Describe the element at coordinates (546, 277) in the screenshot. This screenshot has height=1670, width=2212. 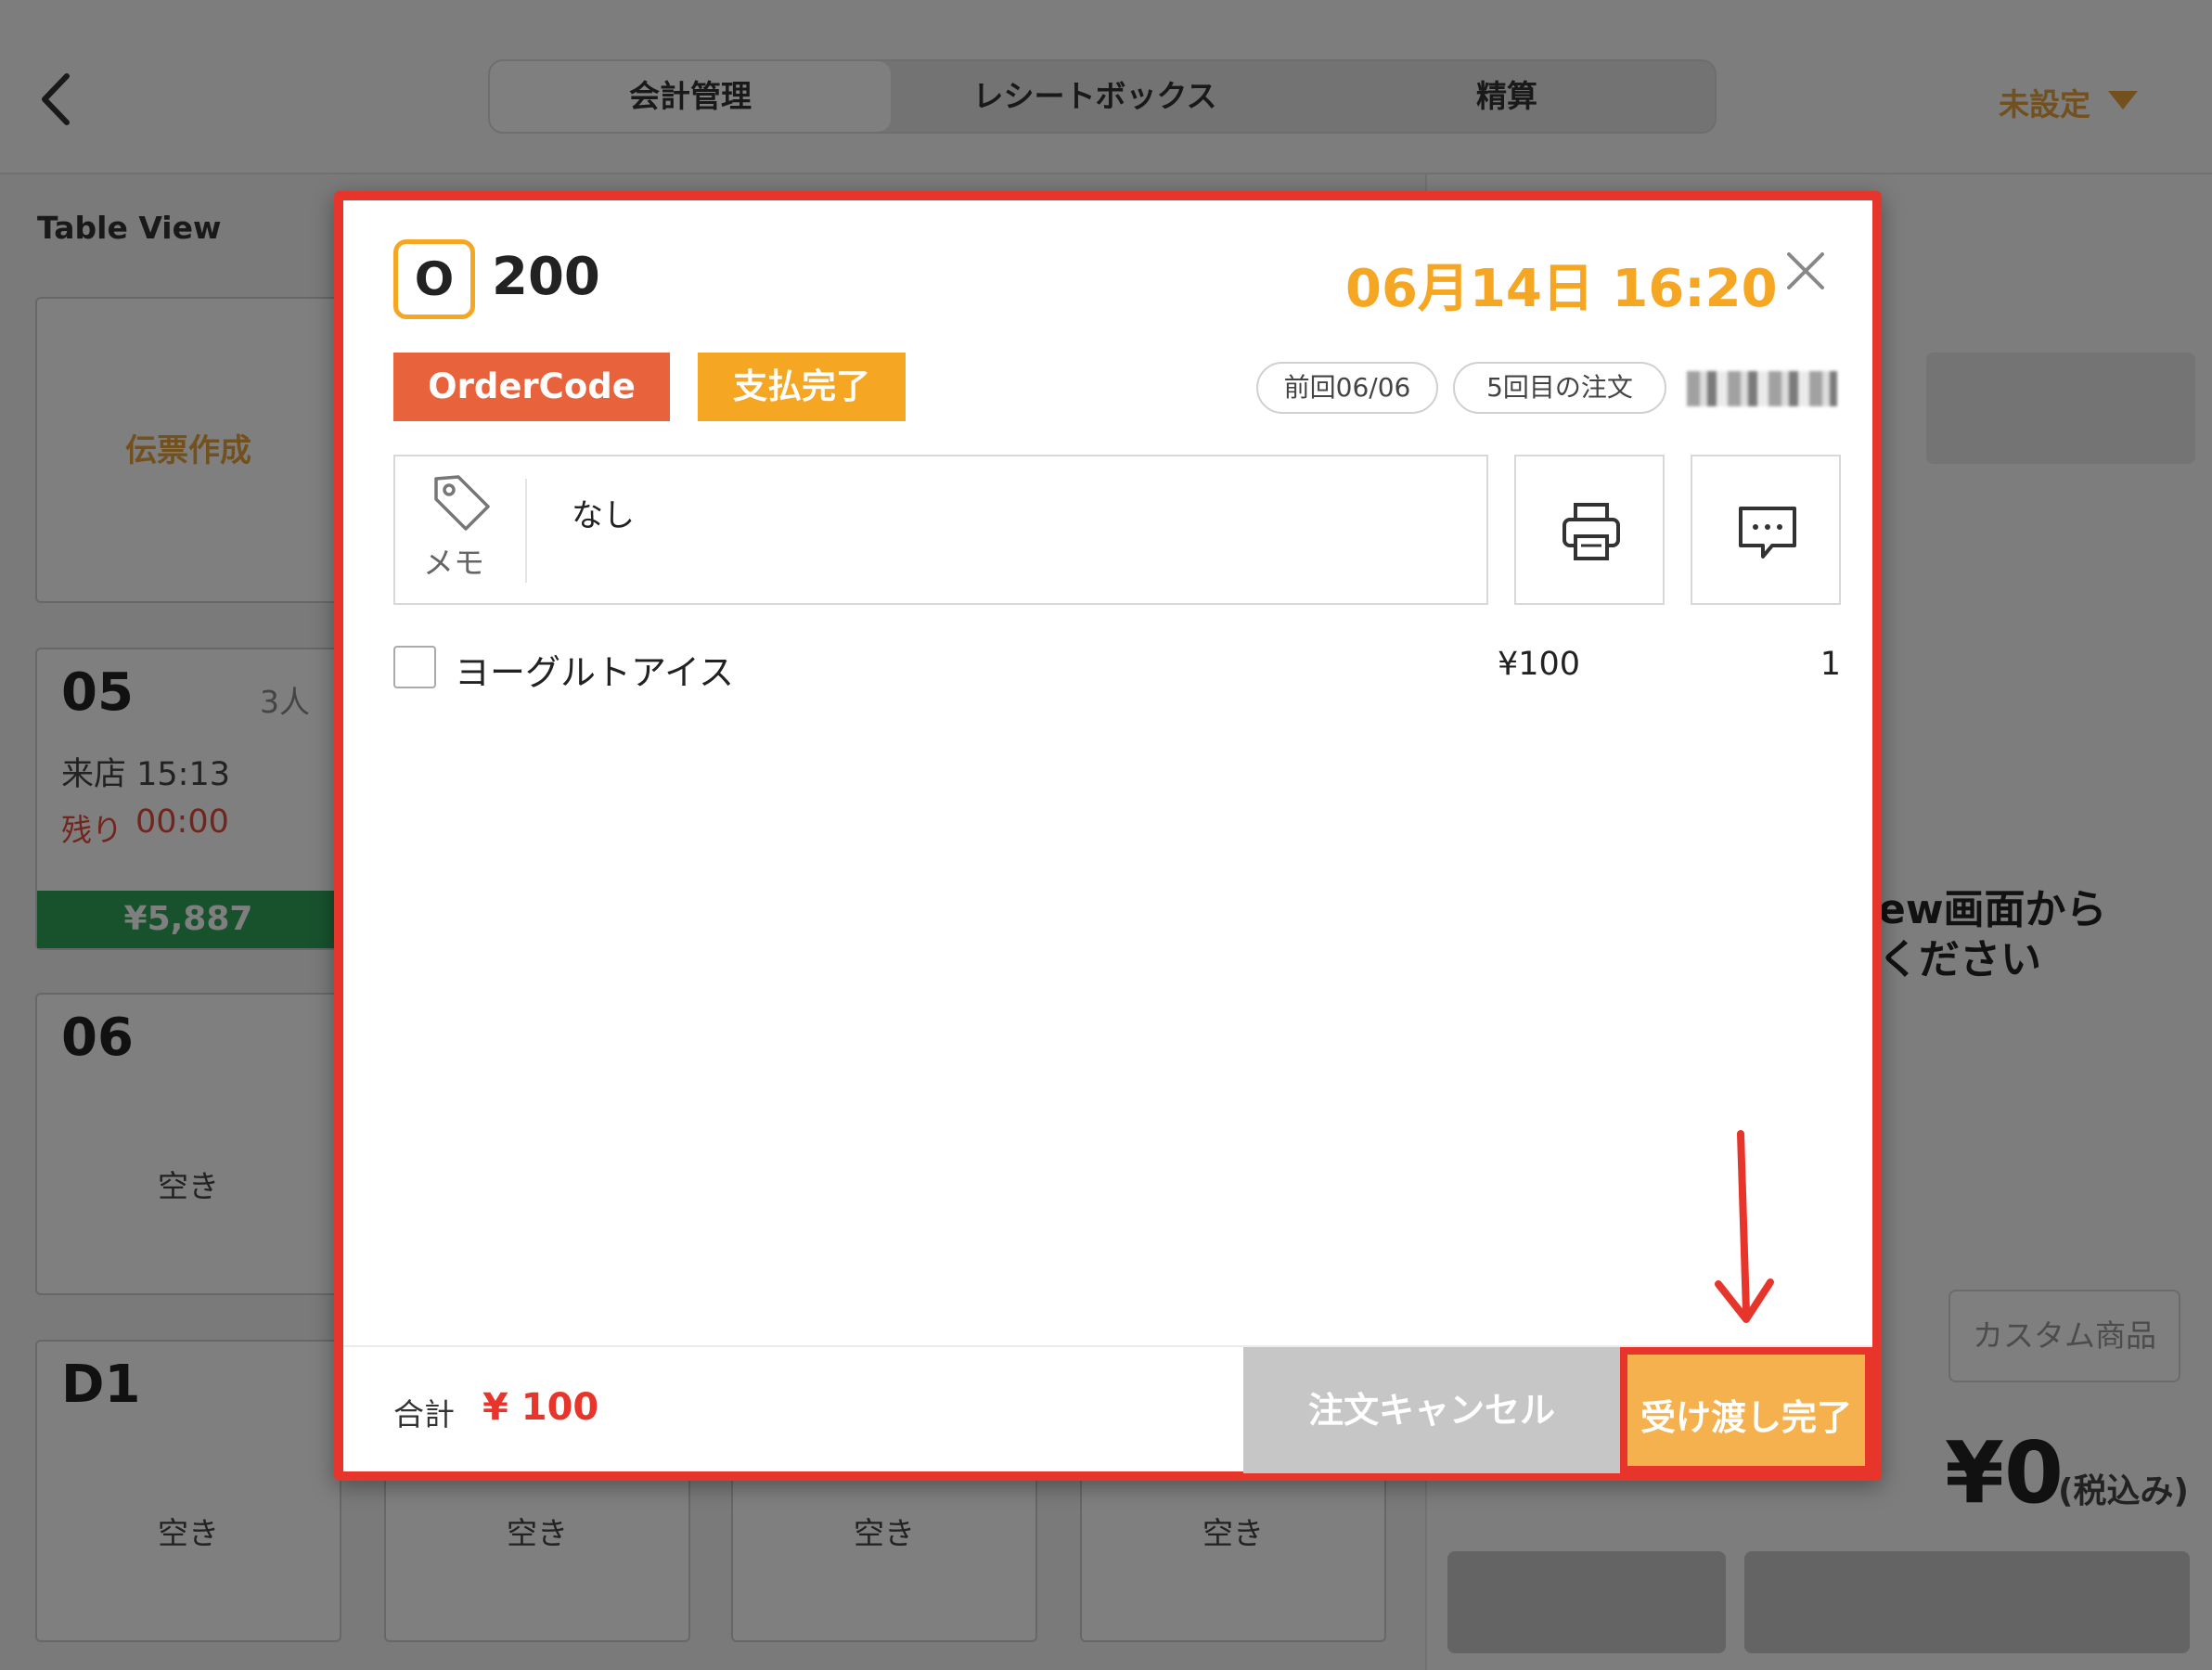
I see `order-number: 200` at that location.